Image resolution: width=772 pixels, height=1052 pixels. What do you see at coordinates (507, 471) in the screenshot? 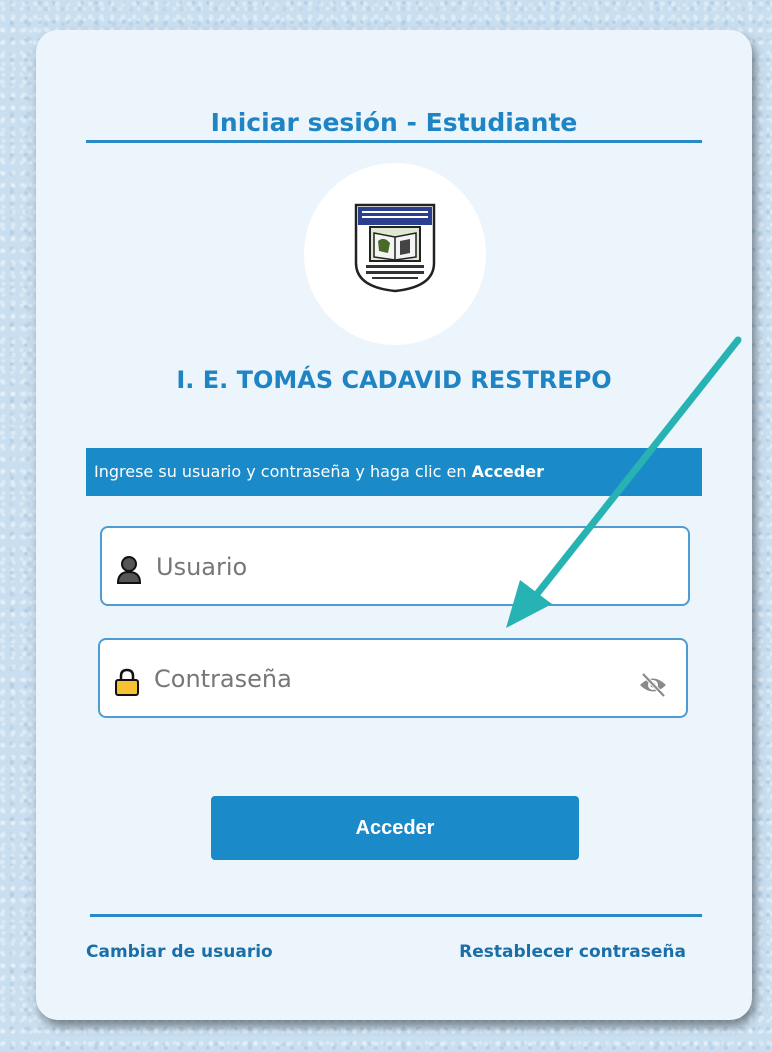
I see `instructions-emphasis: Acceder` at bounding box center [507, 471].